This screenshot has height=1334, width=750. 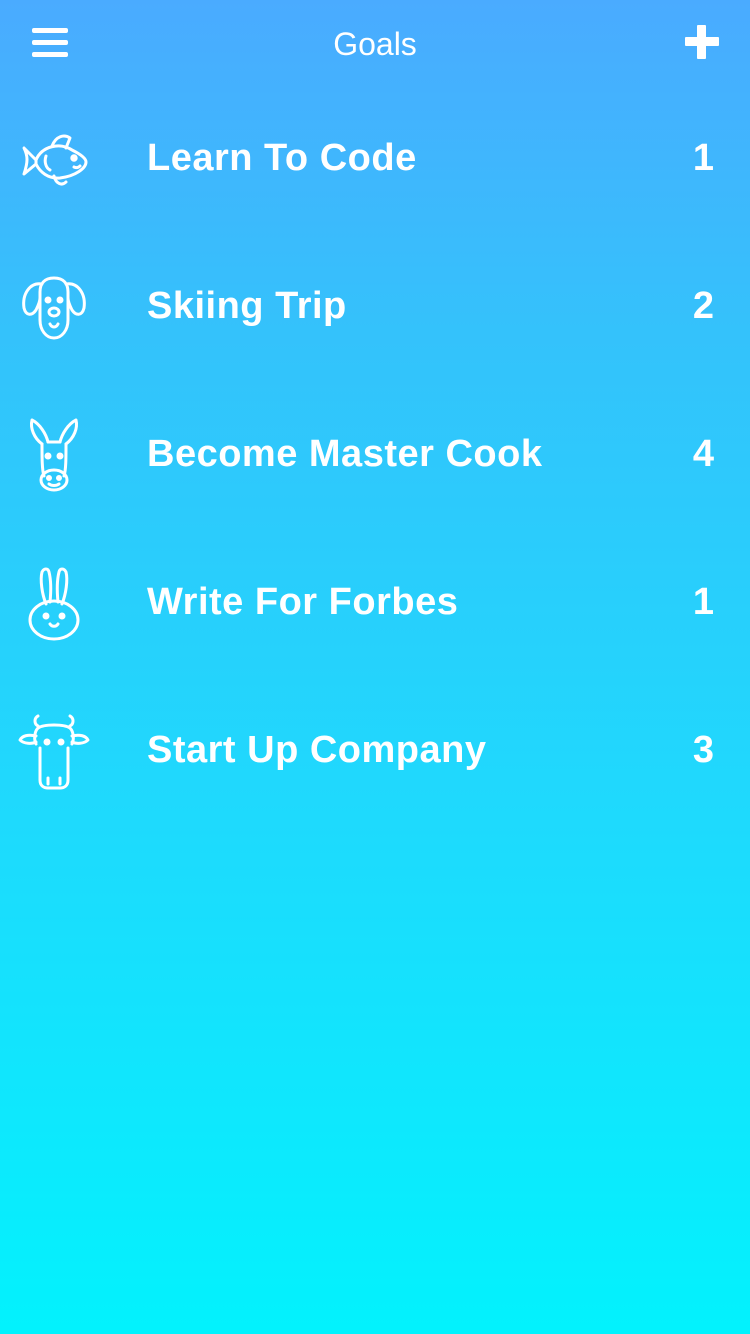 I want to click on add-goal-button, so click(x=702, y=42).